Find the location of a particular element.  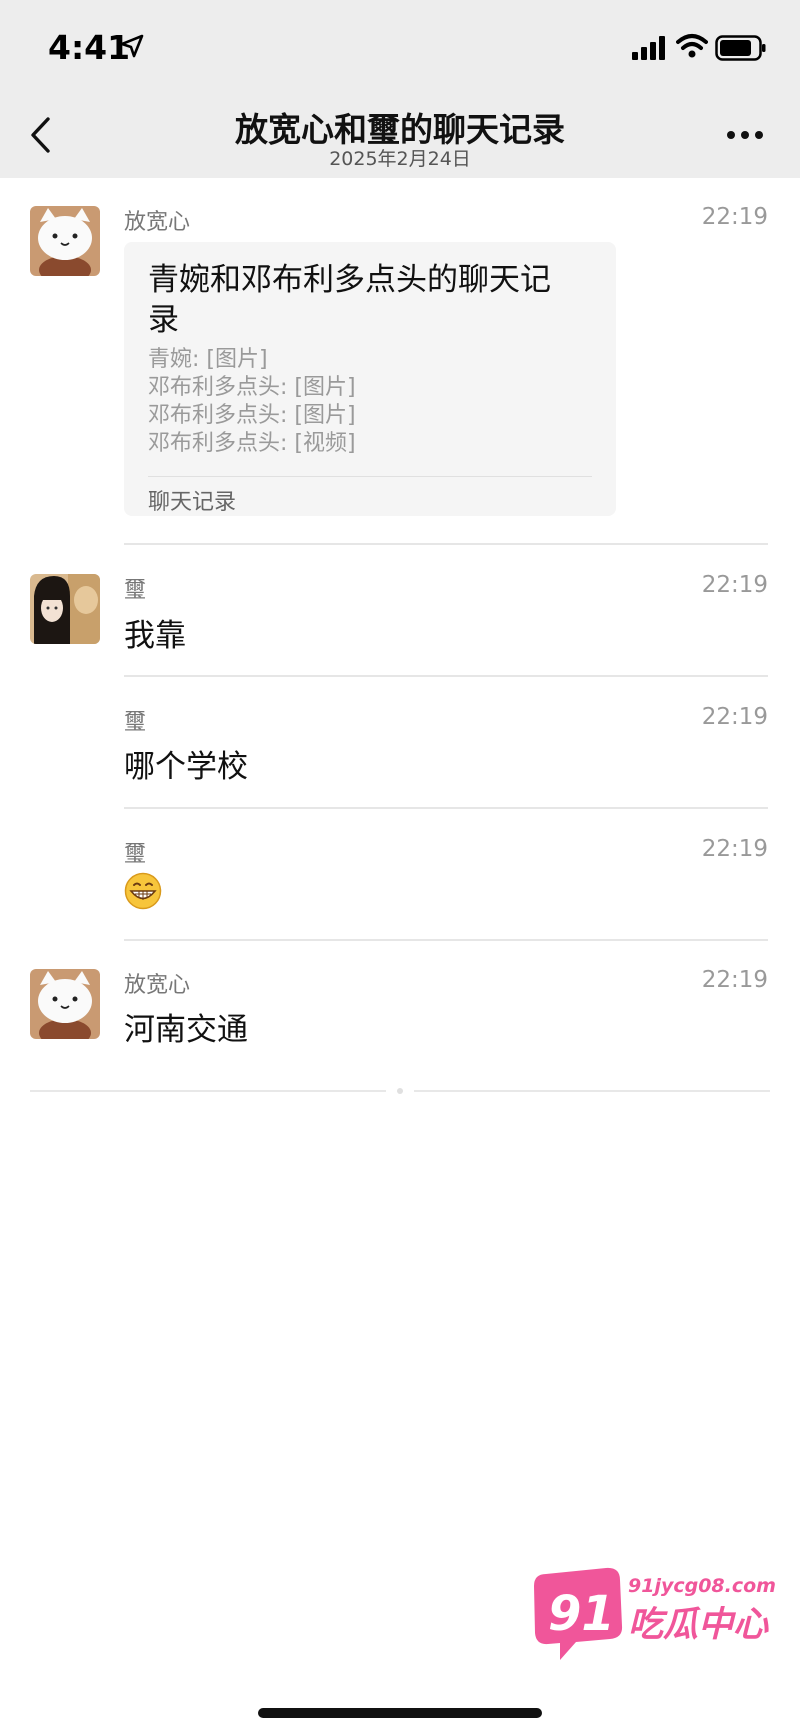

message-text: 河南交通 is located at coordinates (186, 1030).